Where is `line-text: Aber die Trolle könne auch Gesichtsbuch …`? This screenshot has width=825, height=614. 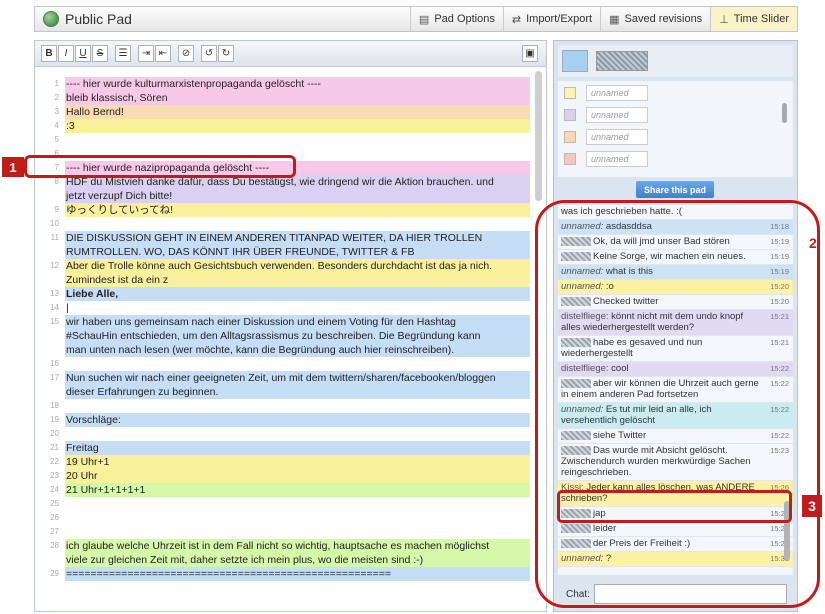 line-text: Aber die Trolle könne auch Gesichtsbuch … is located at coordinates (297, 266).